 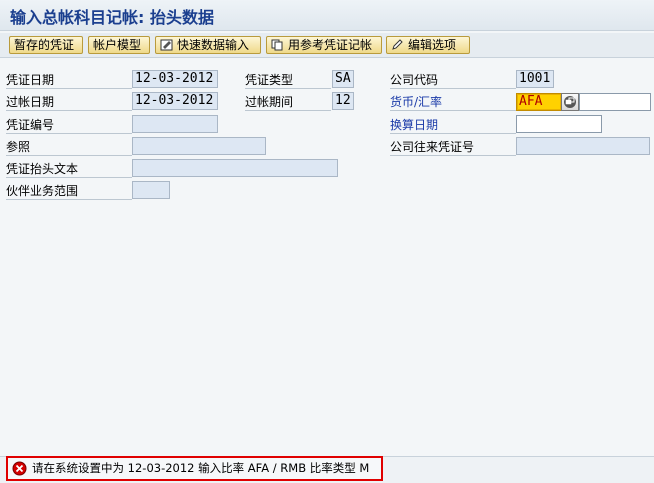 I want to click on fast-data-entry-label: 快速数据输入, so click(x=213, y=45).